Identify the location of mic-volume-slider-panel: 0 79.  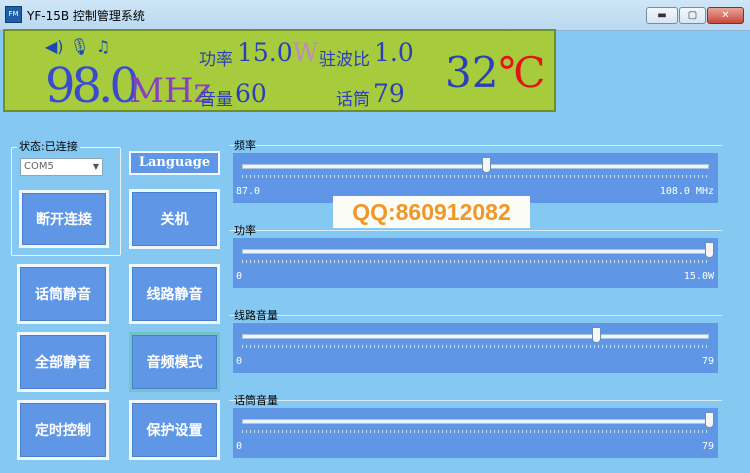
(475, 433).